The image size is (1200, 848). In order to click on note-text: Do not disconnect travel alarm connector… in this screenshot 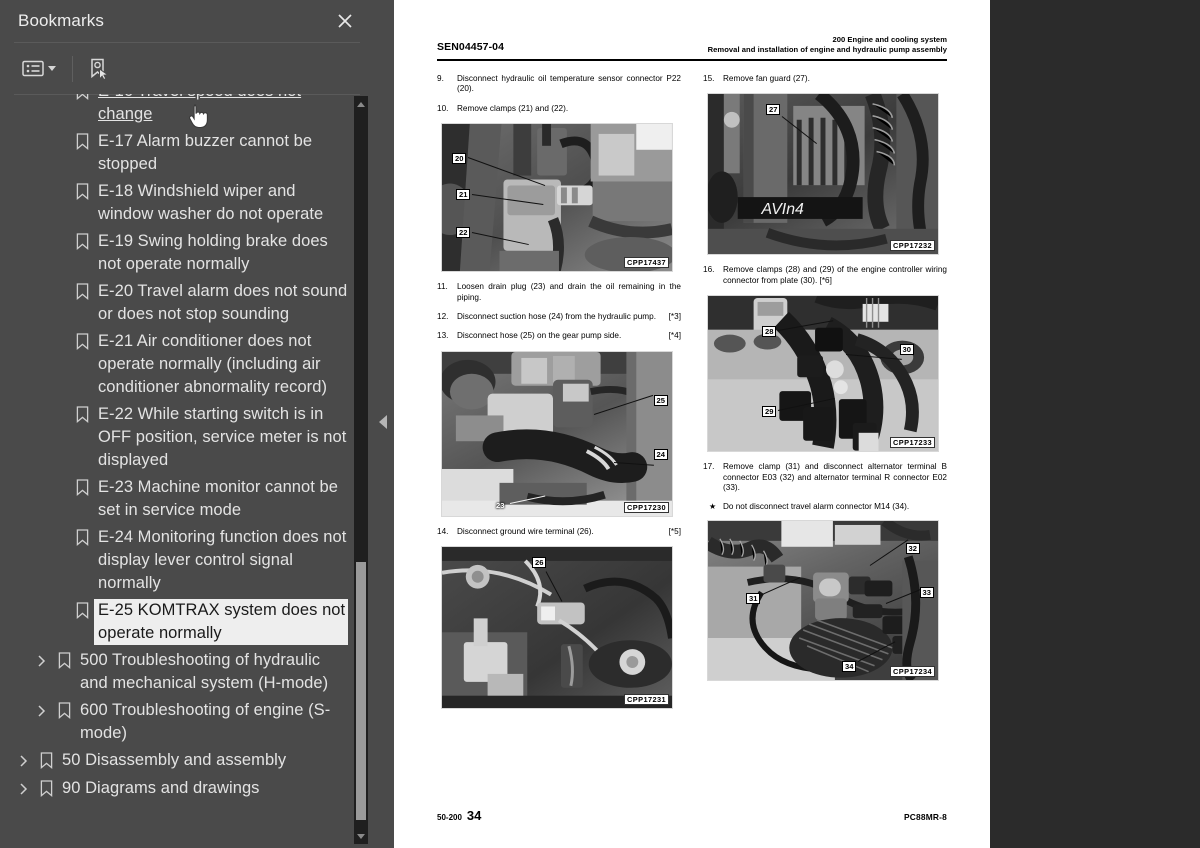, I will do `click(816, 507)`.